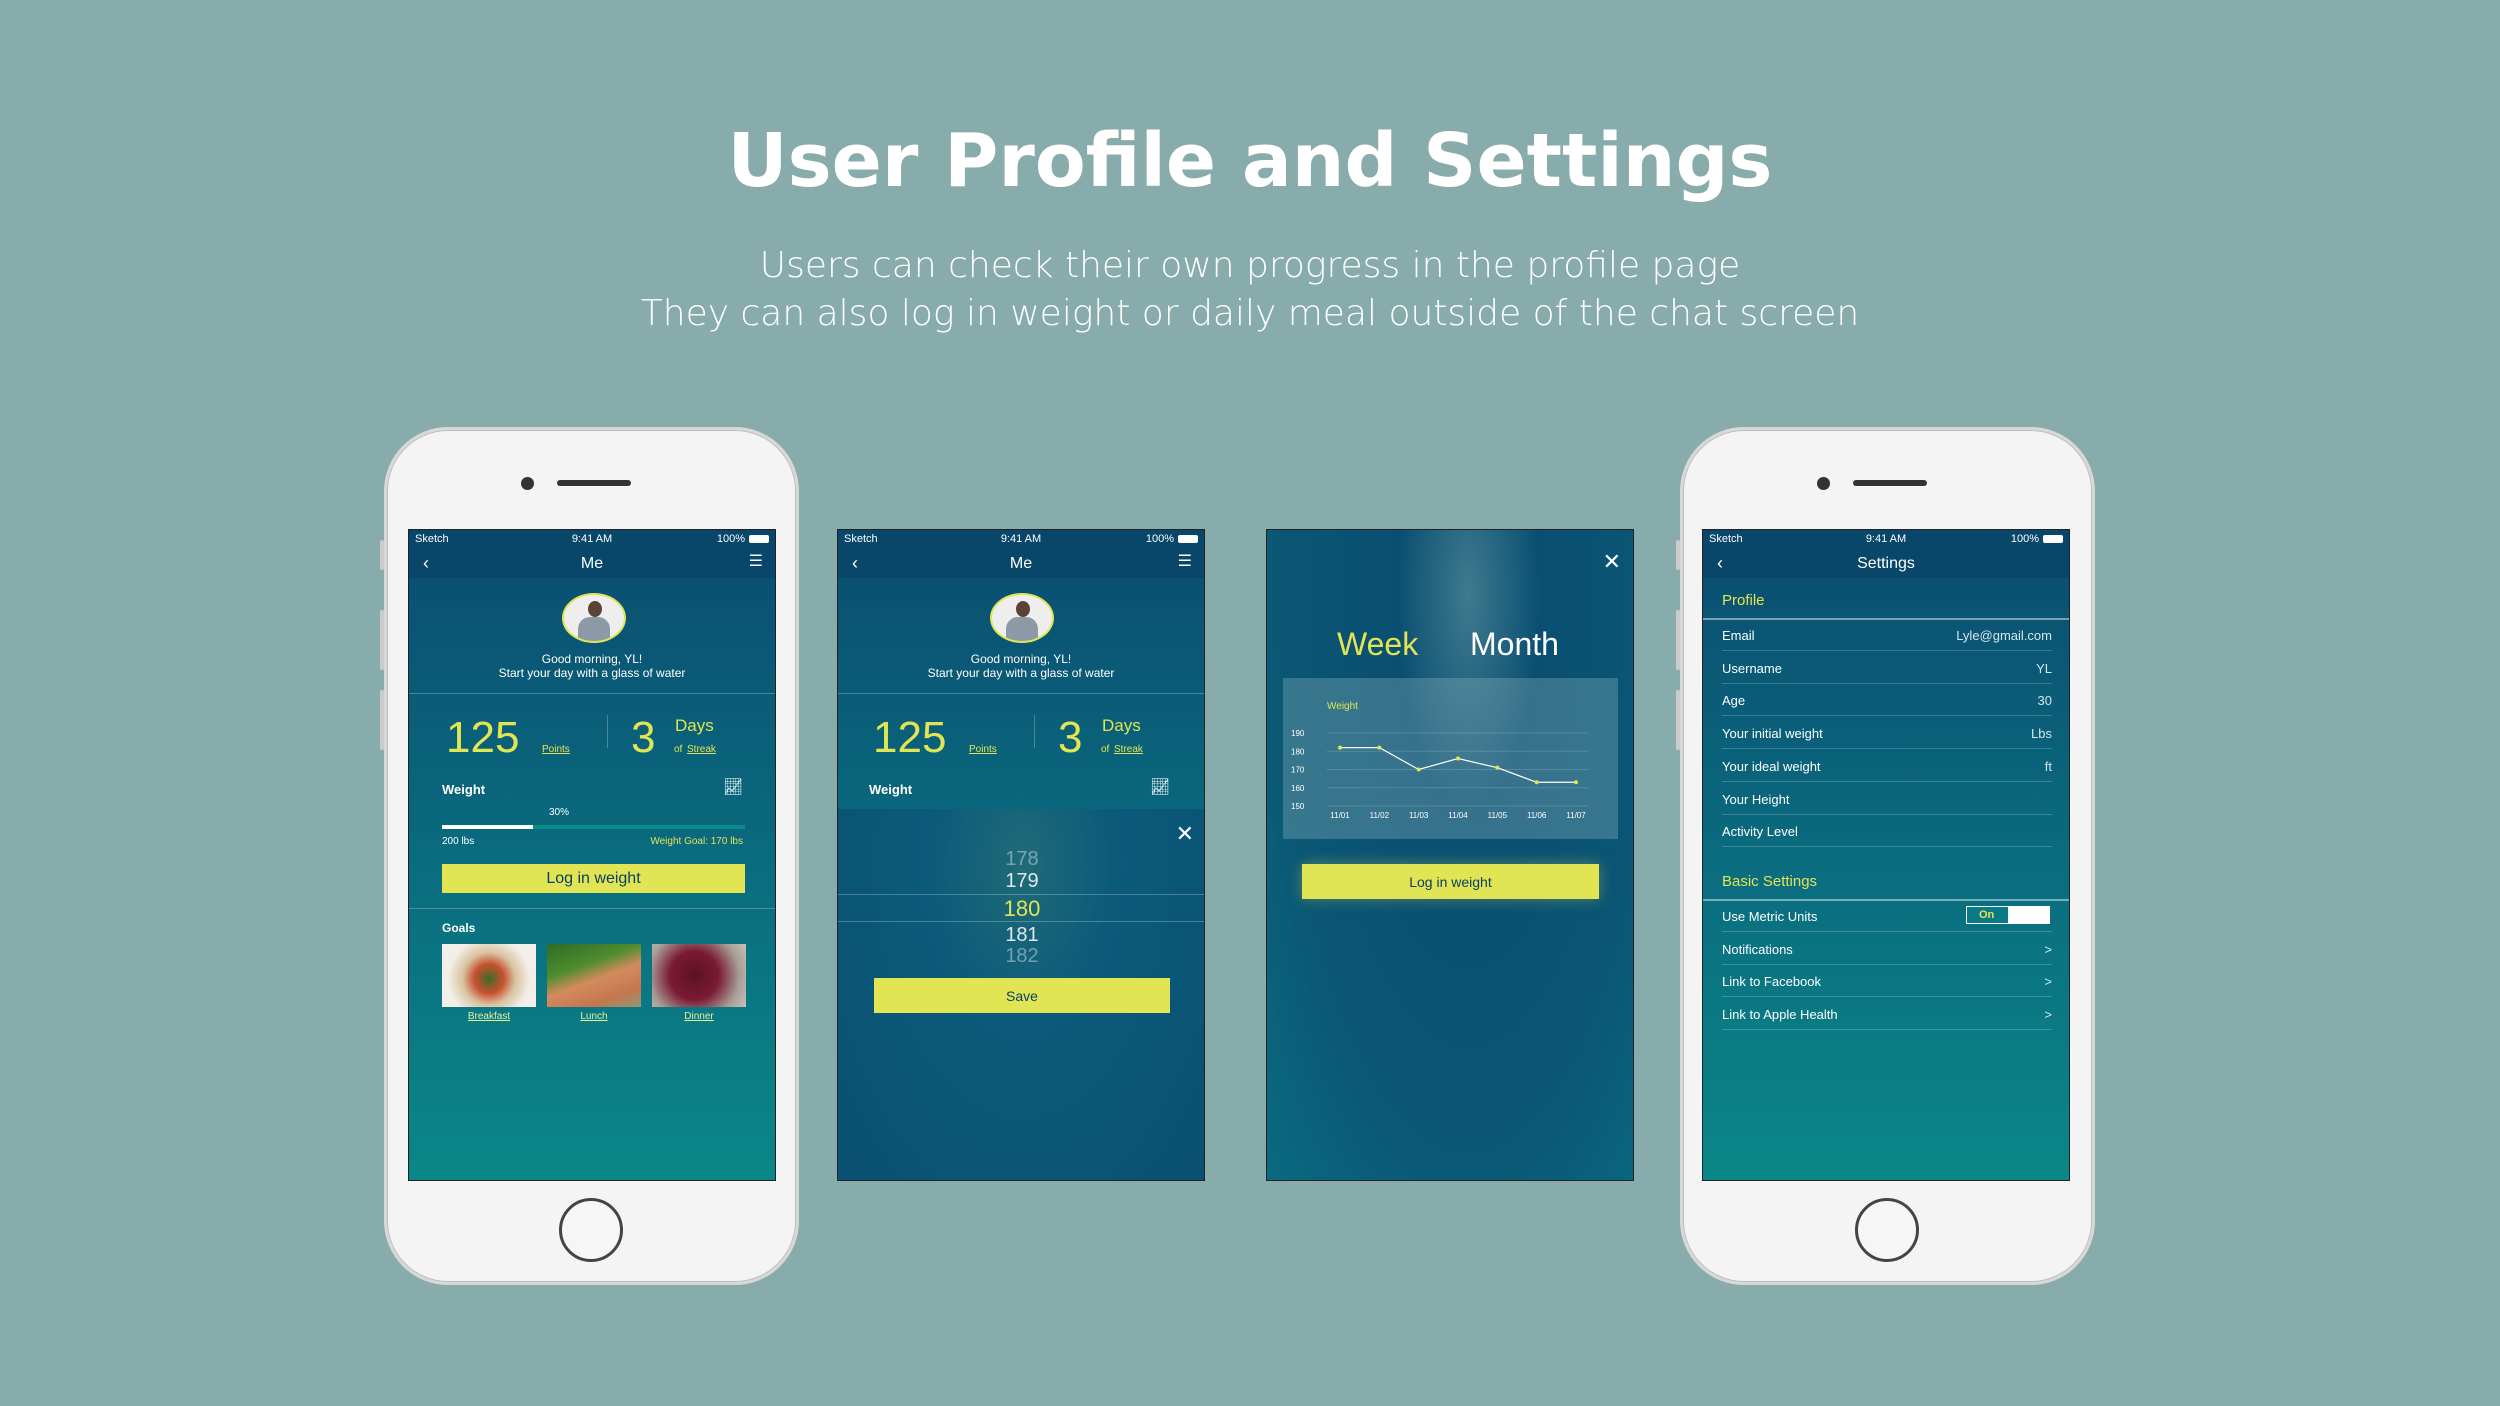 This screenshot has height=1406, width=2500. Describe the element at coordinates (1021, 673) in the screenshot. I see `daily-tip: Start your day with a glass of water` at that location.